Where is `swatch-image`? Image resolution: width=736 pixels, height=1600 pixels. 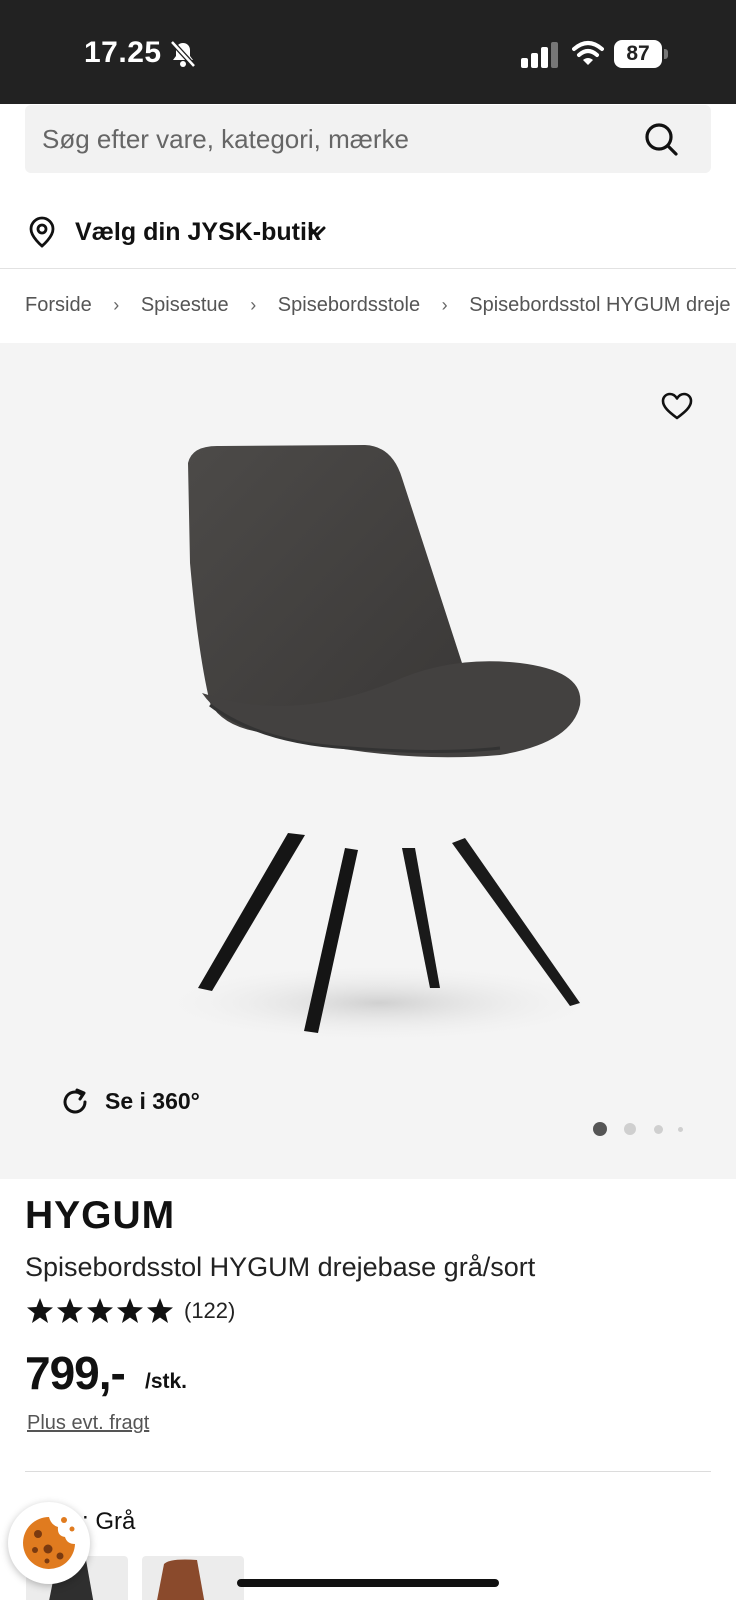 swatch-image is located at coordinates (181, 1579).